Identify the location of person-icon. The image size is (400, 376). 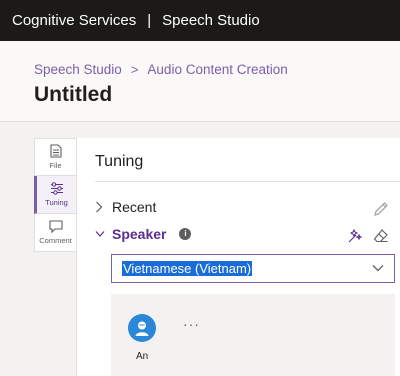
(142, 328).